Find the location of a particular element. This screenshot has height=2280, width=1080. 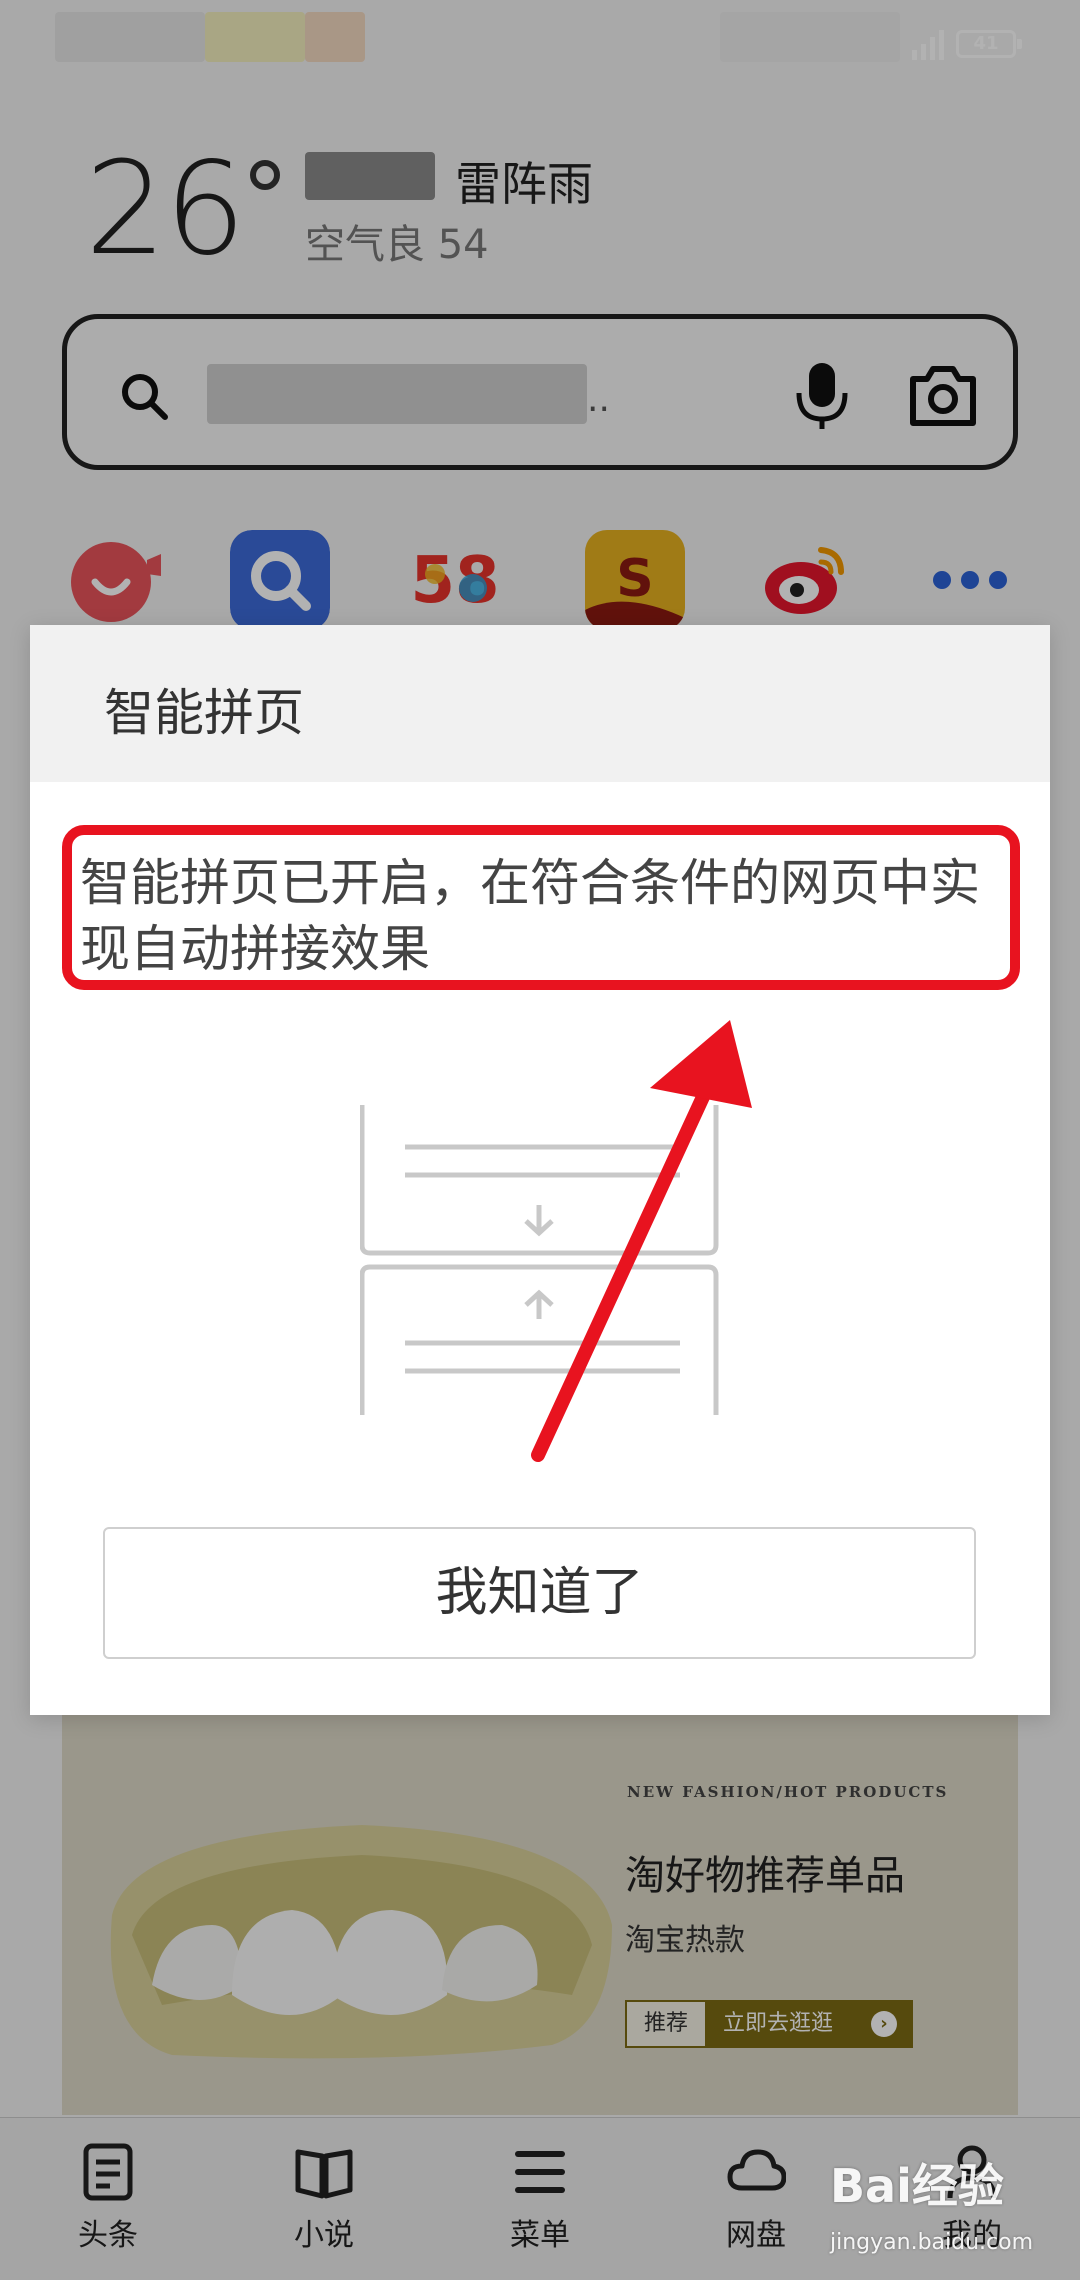

got-it-button: 我知道了 is located at coordinates (539, 1593).